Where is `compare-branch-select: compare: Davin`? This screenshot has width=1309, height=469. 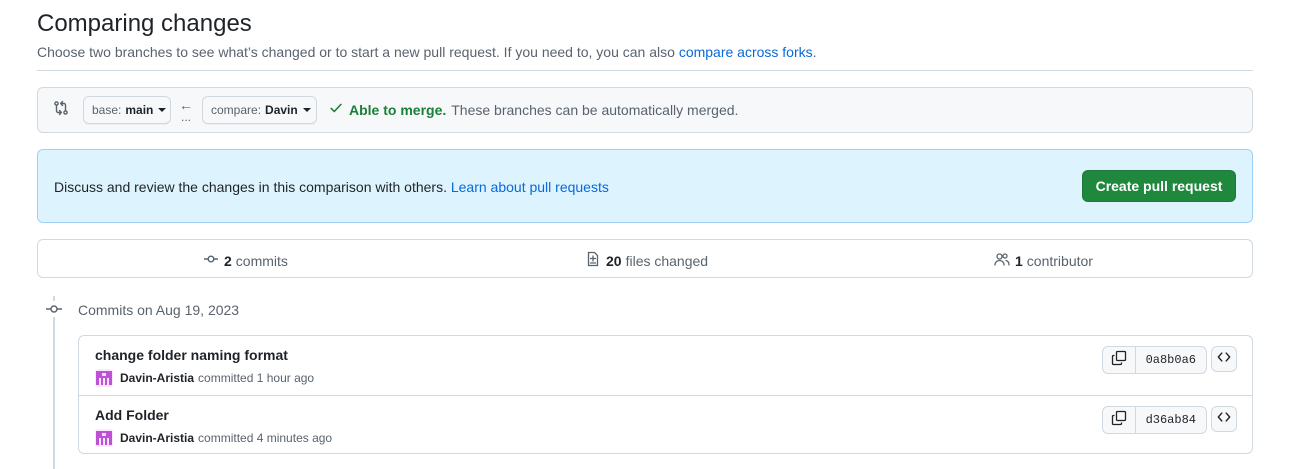
compare-branch-select: compare: Davin is located at coordinates (259, 110).